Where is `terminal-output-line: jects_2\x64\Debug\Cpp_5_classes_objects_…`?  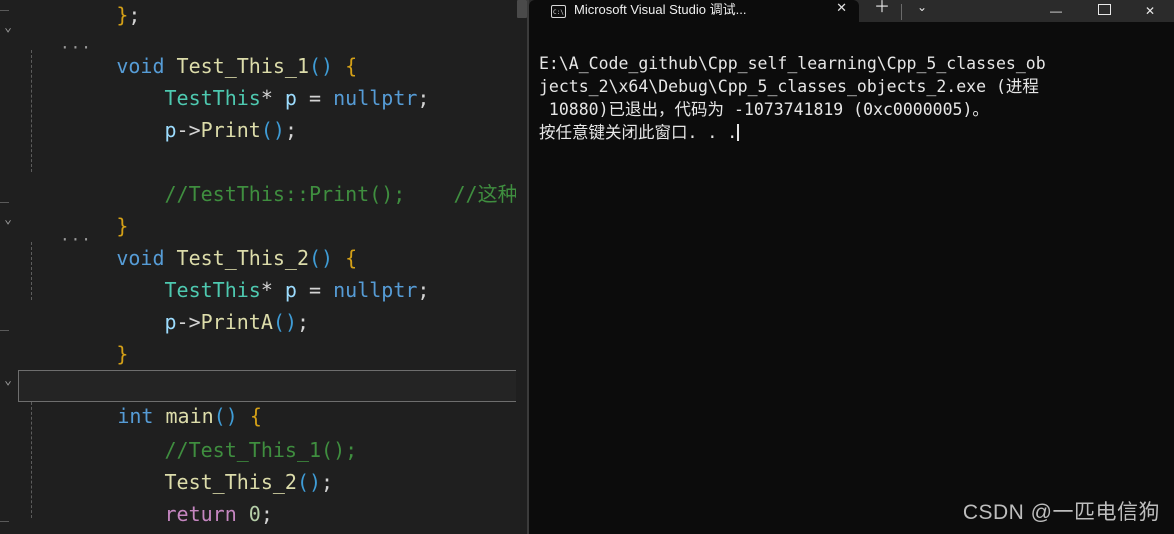 terminal-output-line: jects_2\x64\Debug\Cpp_5_classes_objects_… is located at coordinates (789, 86).